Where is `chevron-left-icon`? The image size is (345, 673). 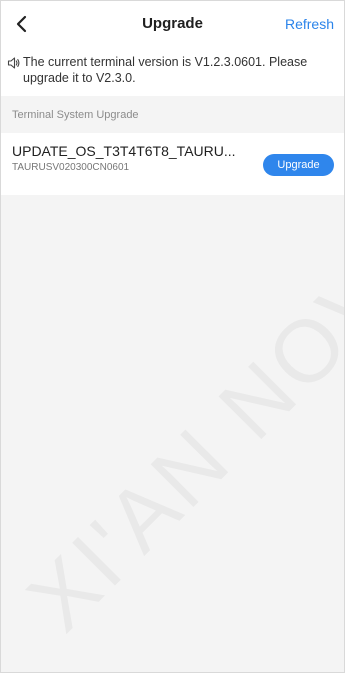
chevron-left-icon is located at coordinates (21, 24).